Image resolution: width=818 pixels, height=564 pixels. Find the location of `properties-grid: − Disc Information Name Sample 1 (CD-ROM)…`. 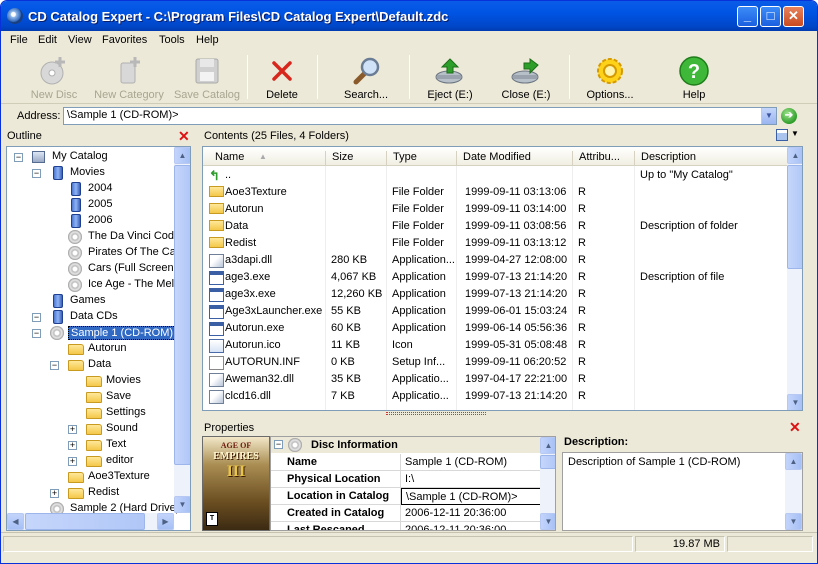

properties-grid: − Disc Information Name Sample 1 (CD-ROM)… is located at coordinates (413, 483).